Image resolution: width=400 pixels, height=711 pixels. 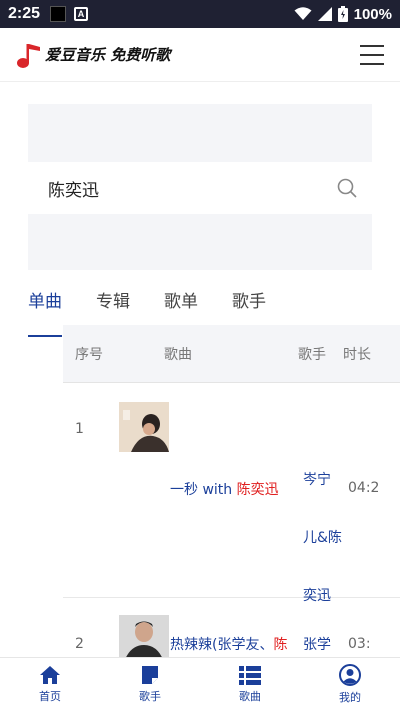 I want to click on notification-a-icon: A, so click(x=81, y=14).